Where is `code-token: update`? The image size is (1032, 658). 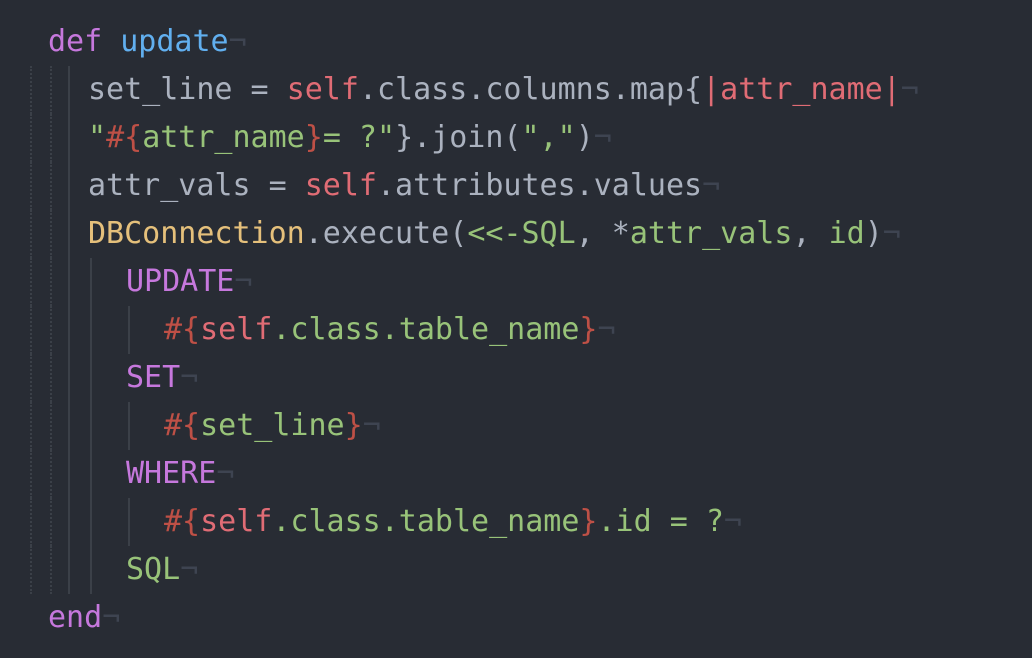
code-token: update is located at coordinates (174, 41).